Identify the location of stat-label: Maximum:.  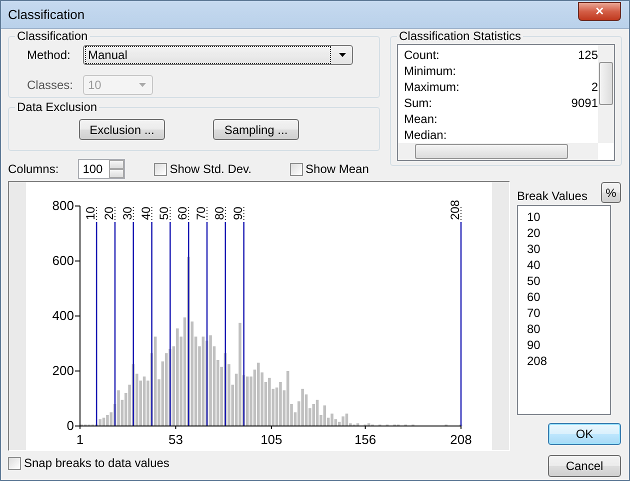
(432, 87).